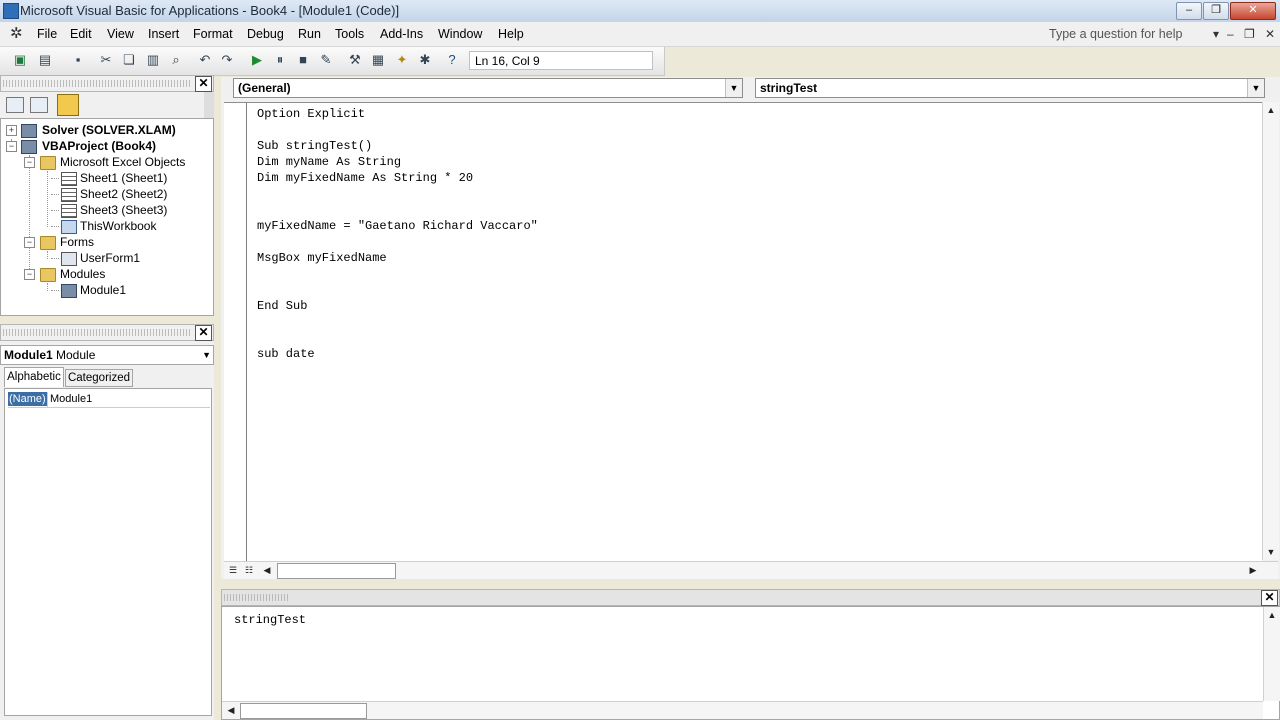 This screenshot has height=720, width=1280. Describe the element at coordinates (77, 242) in the screenshot. I see `tree-forms: Forms` at that location.